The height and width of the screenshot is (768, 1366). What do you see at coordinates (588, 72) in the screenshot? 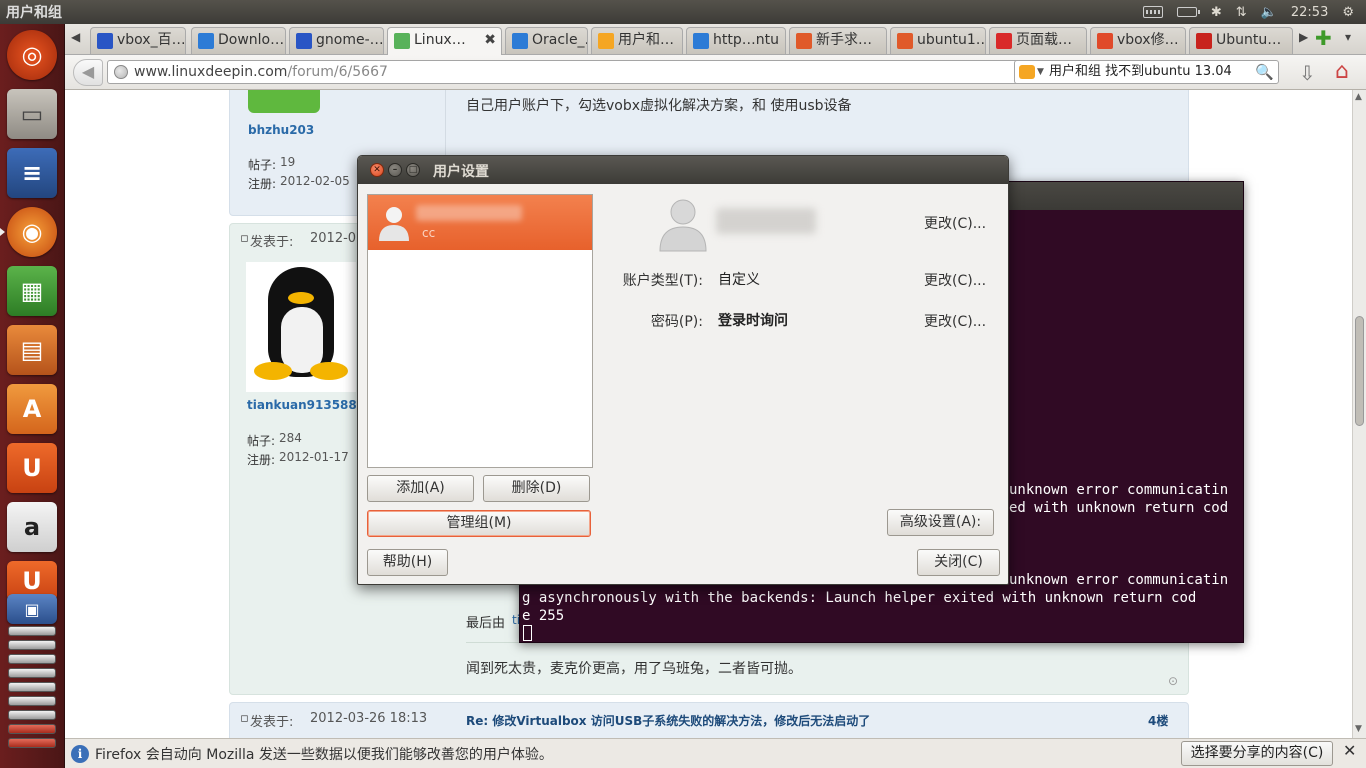
I see `url-bar: www.linuxdeepin.com/forum/6/5667 ☆ ▼ ↻` at bounding box center [588, 72].